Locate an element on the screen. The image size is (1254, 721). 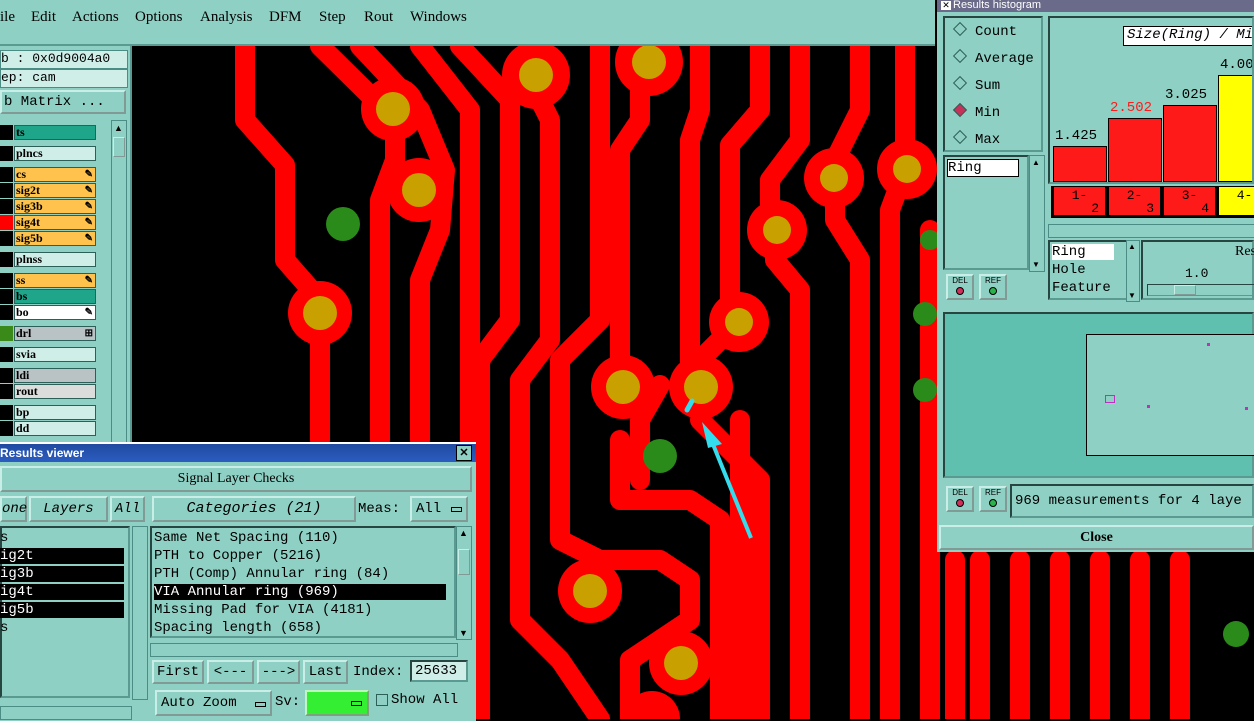
layer-label: bo ✎ is located at coordinates (55, 312).